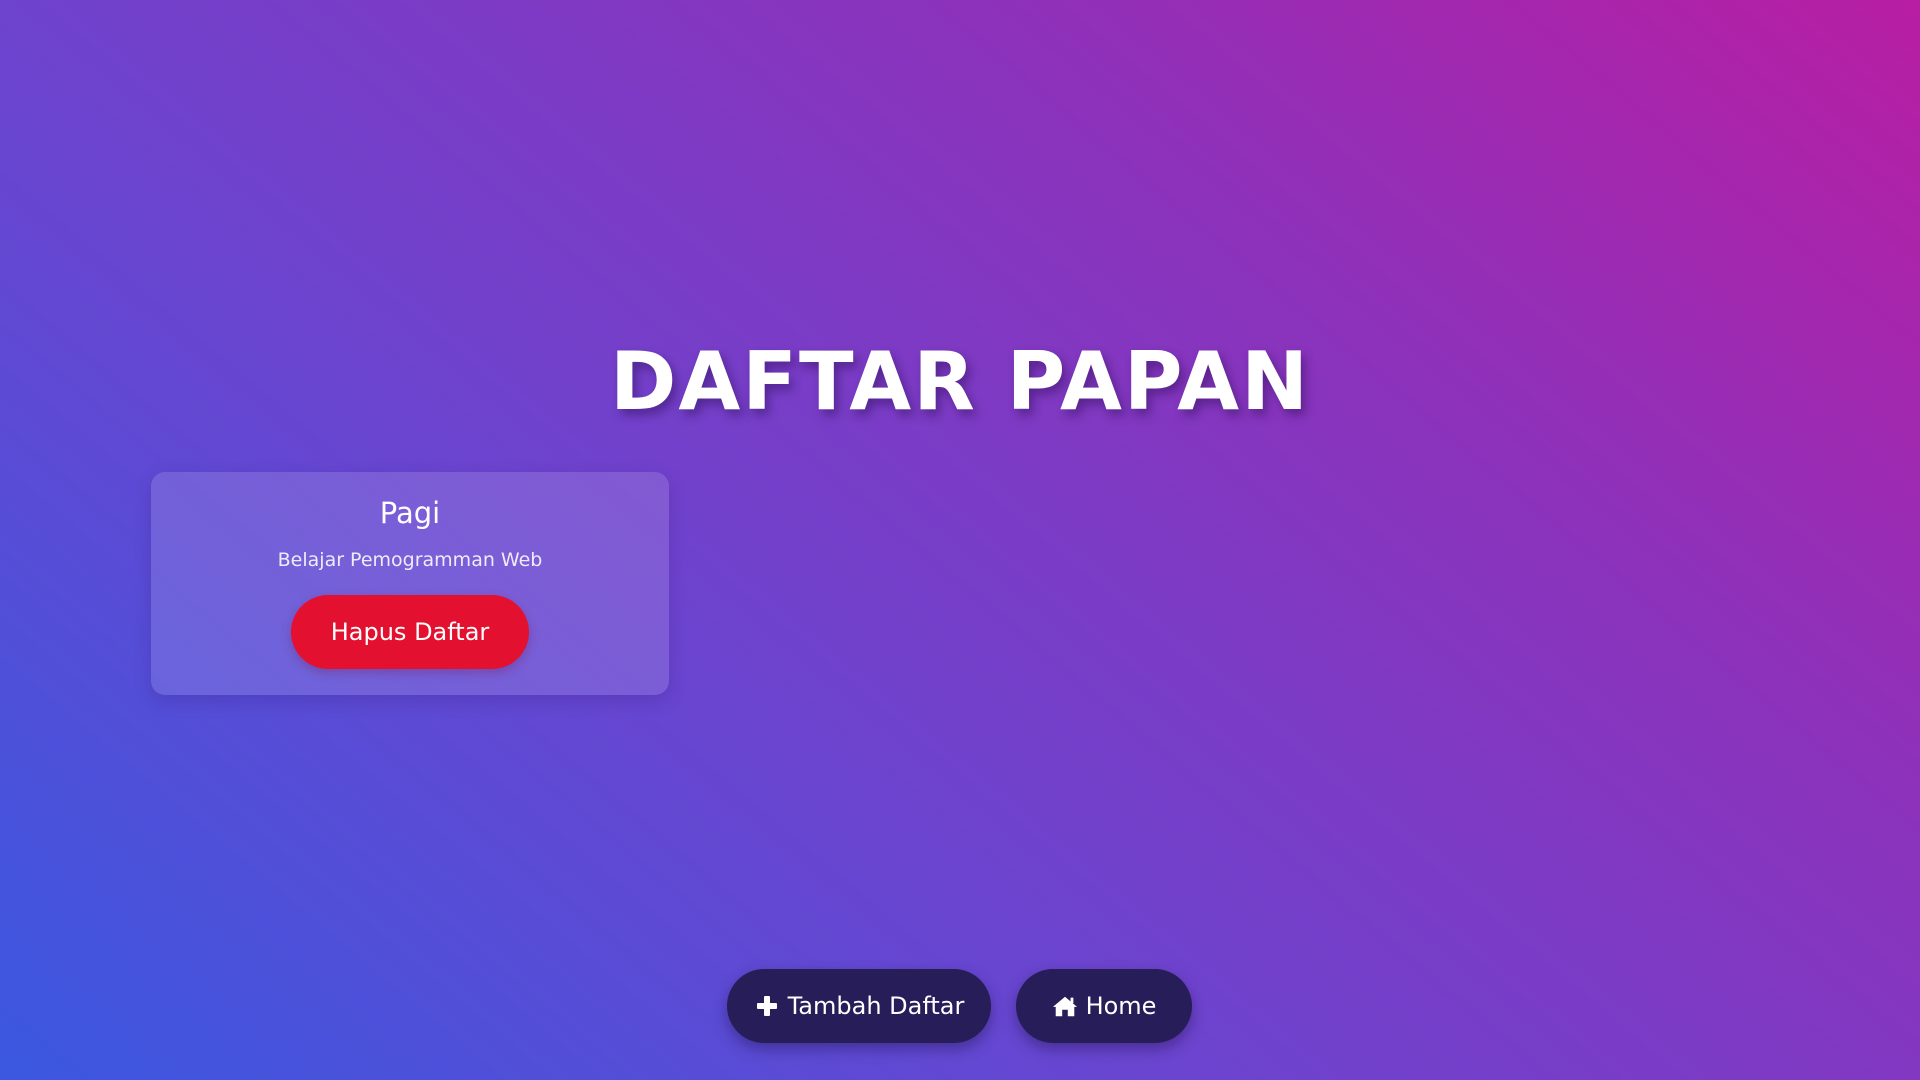 This screenshot has height=1080, width=1920. I want to click on home-icon, so click(1065, 1006).